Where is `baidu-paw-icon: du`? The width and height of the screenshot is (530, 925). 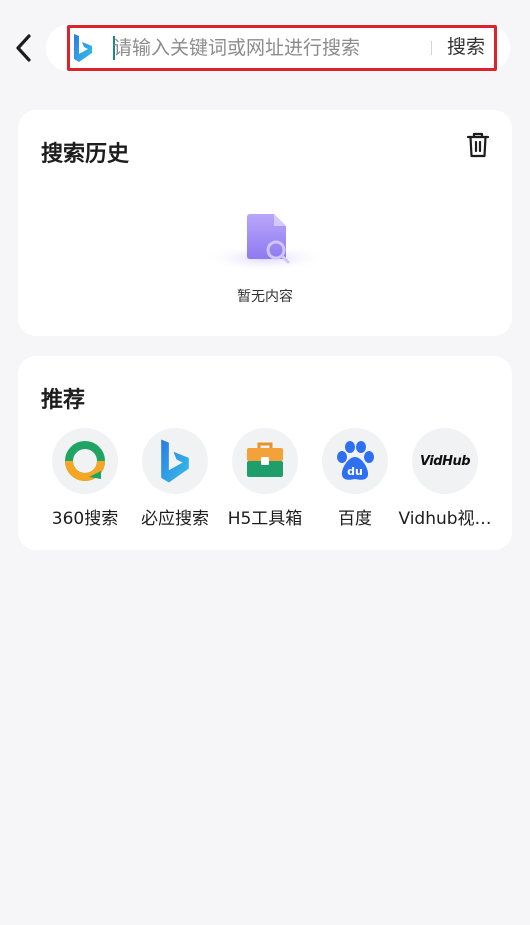 baidu-paw-icon: du is located at coordinates (355, 461).